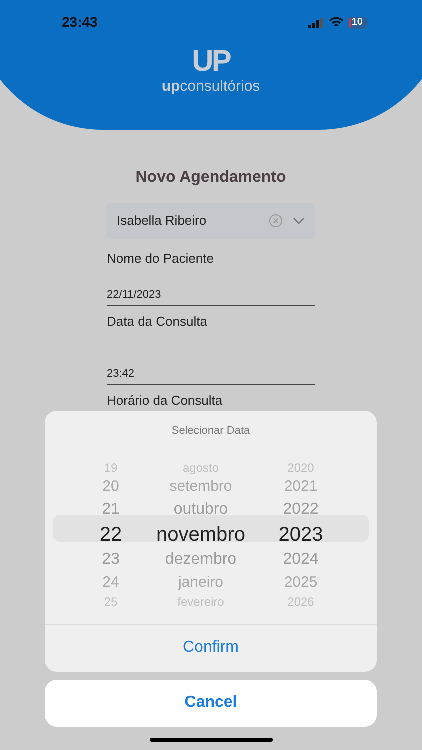 This screenshot has height=750, width=422. What do you see at coordinates (80, 22) in the screenshot?
I see `status-time: 23:43` at bounding box center [80, 22].